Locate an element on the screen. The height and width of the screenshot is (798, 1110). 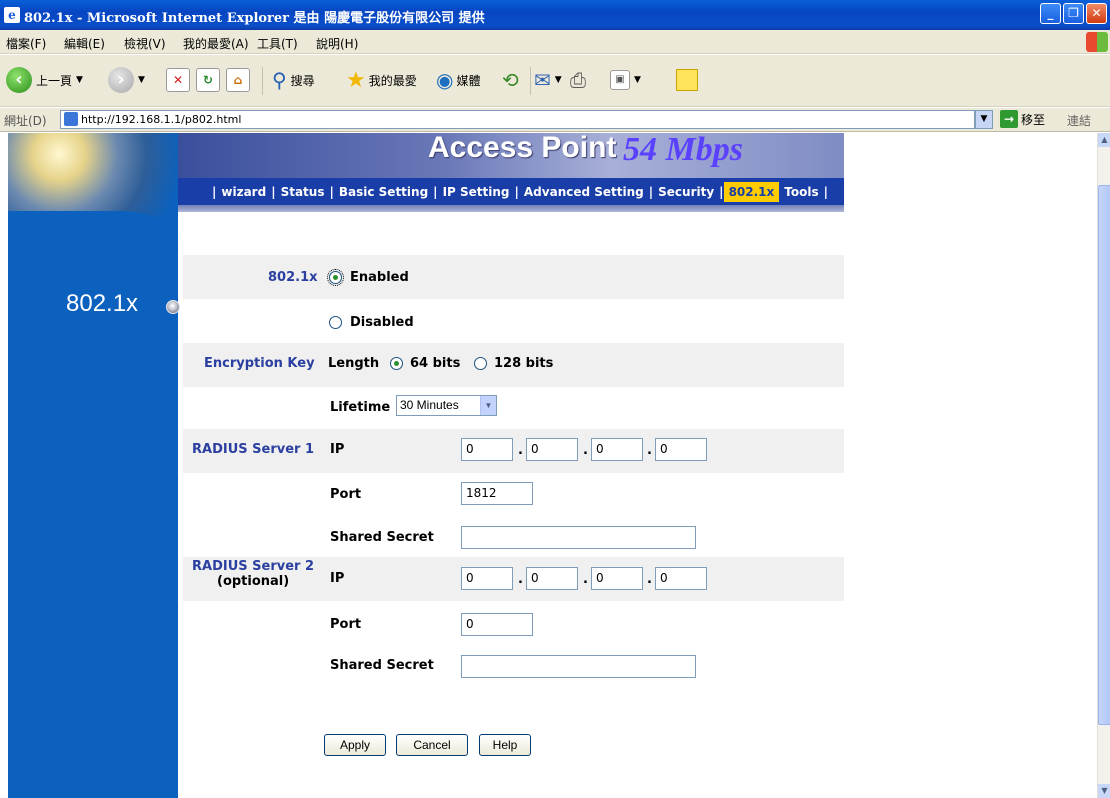
forward-button: › ▼ is located at coordinates (128, 80).